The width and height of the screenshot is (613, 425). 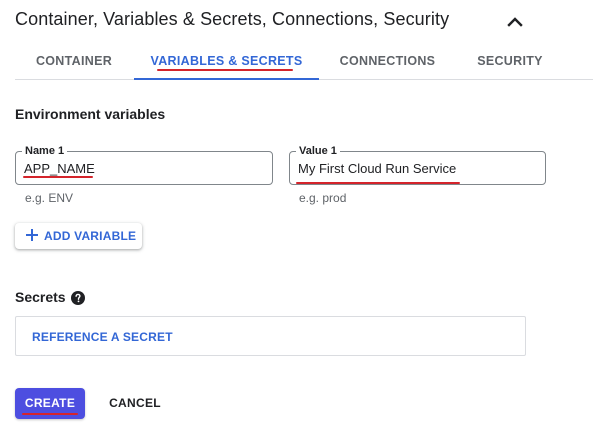 I want to click on env-name-hint: e.g. ENV, so click(x=49, y=198).